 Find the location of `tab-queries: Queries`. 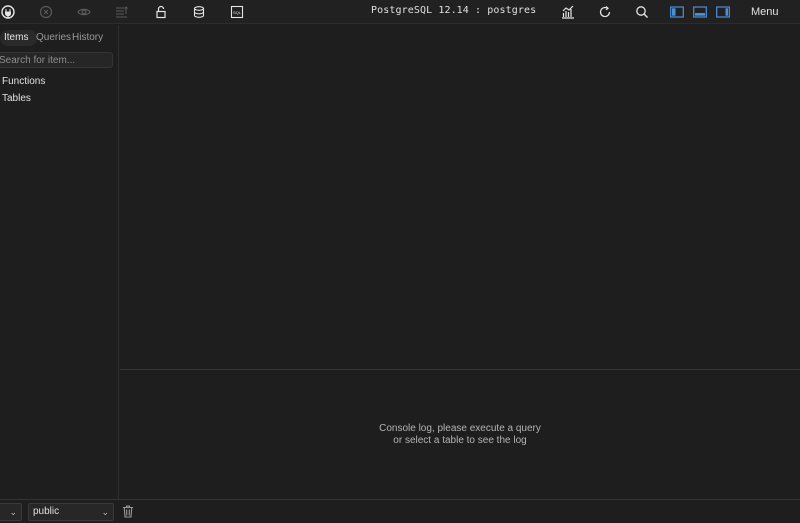

tab-queries: Queries is located at coordinates (53, 38).